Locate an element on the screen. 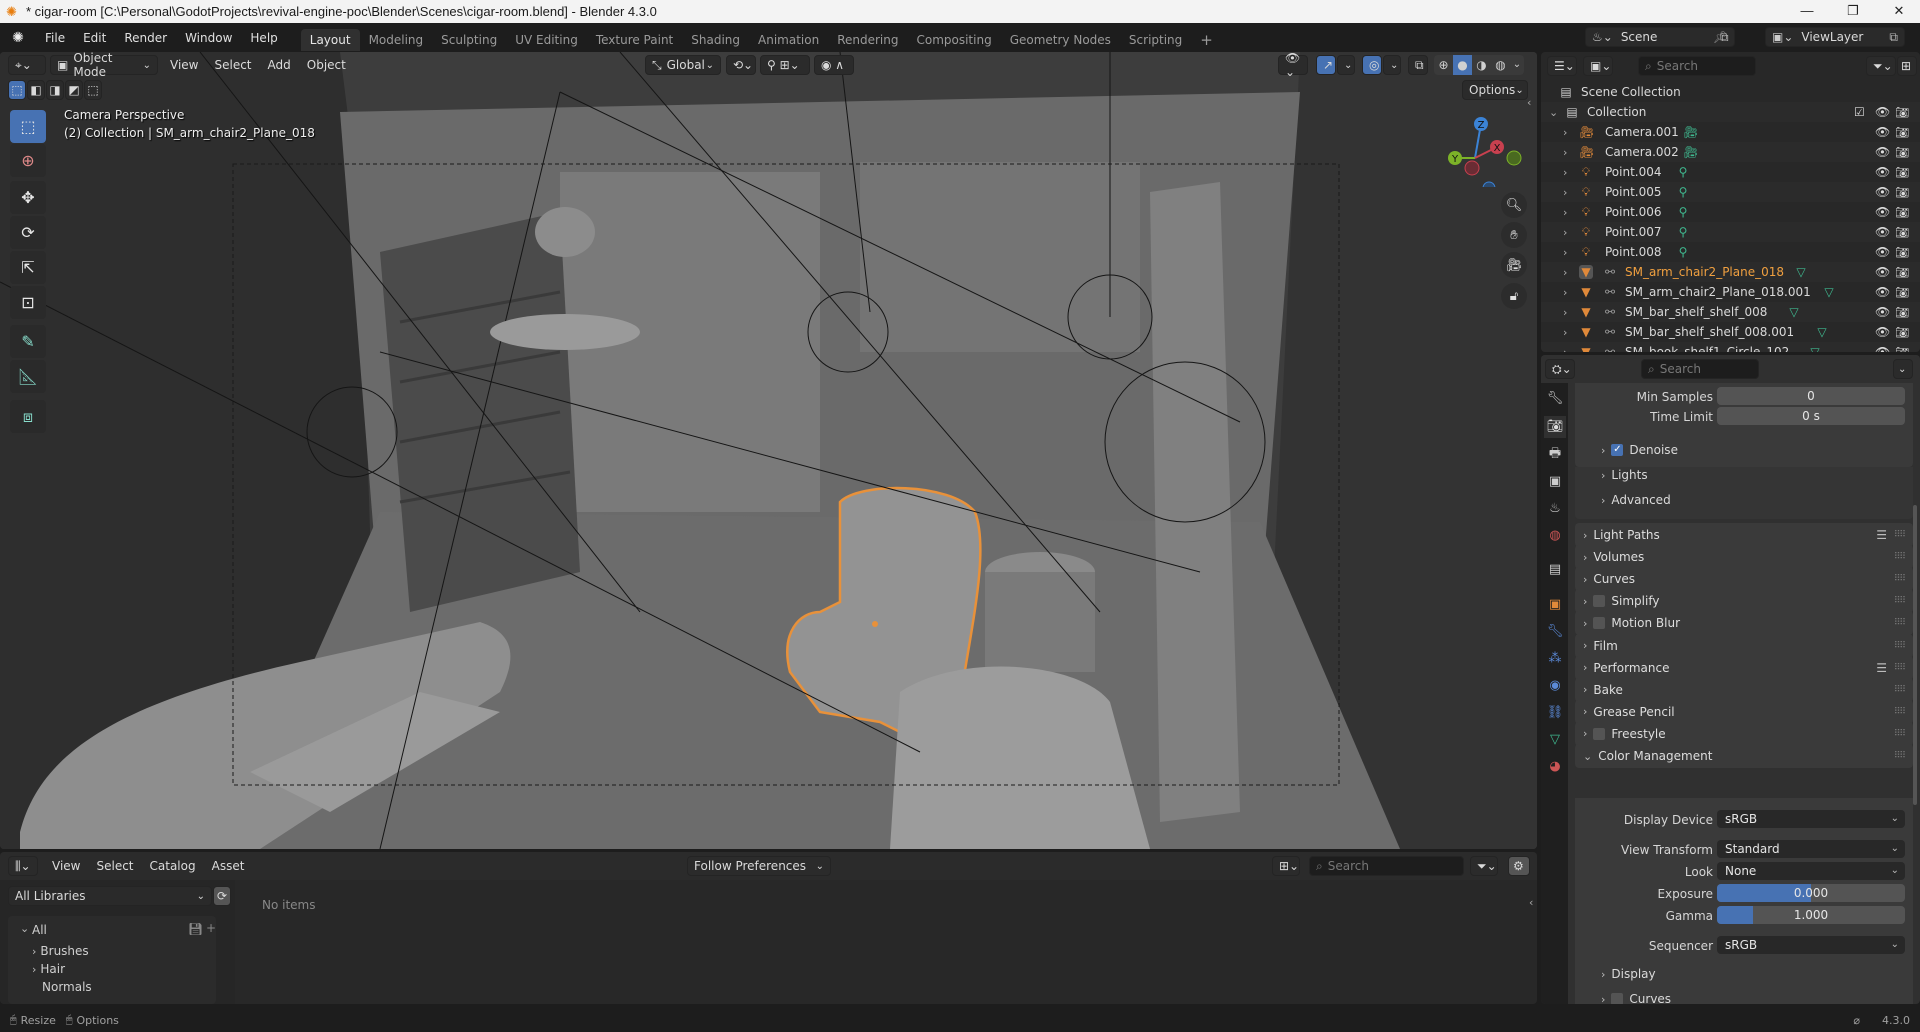 The image size is (1920, 1032). mode-selector: ▣ Object Mode ⌄ is located at coordinates (104, 65).